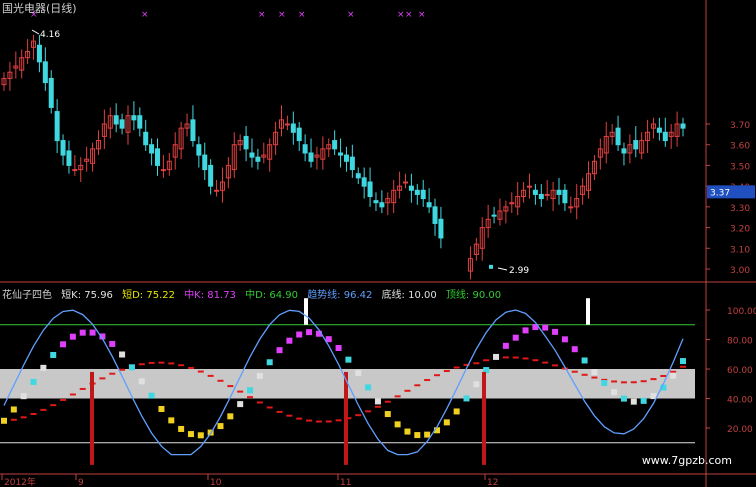 This screenshot has width=756, height=487. What do you see at coordinates (740, 250) in the screenshot?
I see `price-tick-label: 3.10` at bounding box center [740, 250].